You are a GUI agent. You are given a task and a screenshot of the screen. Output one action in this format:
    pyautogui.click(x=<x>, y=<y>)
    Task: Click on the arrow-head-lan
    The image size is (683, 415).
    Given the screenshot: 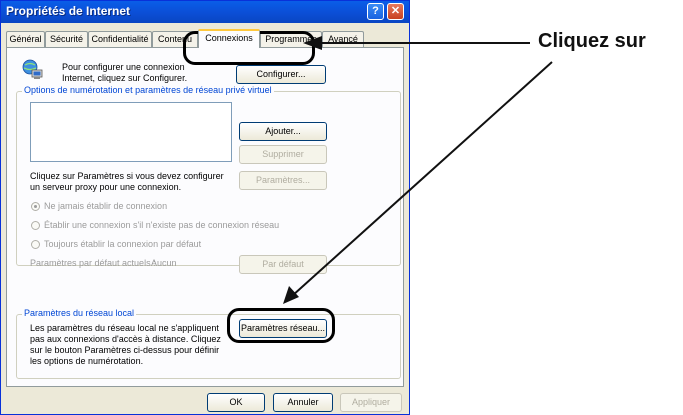 What is the action you would take?
    pyautogui.click(x=291, y=295)
    